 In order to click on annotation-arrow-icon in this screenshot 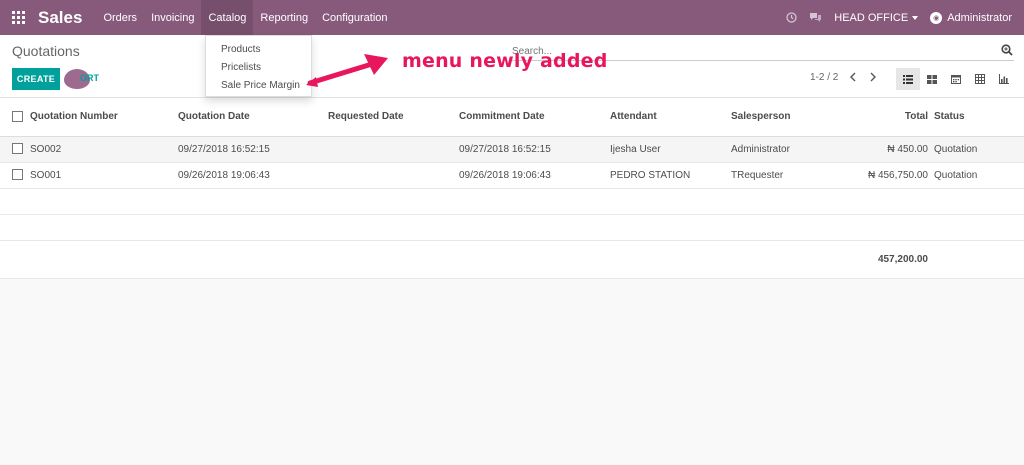, I will do `click(347, 70)`.